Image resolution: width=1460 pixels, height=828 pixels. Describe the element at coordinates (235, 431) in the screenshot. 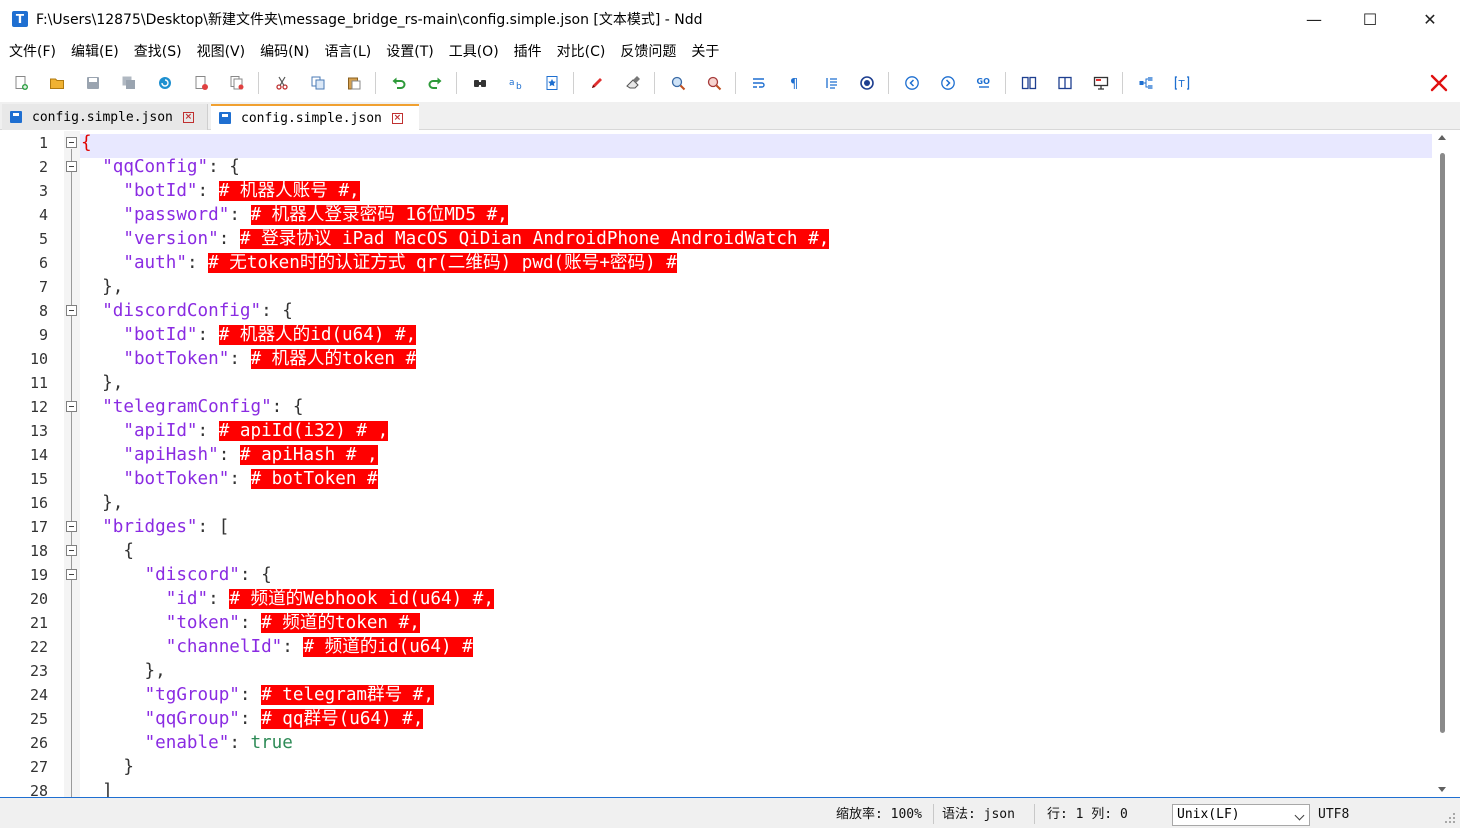

I see `code-line: "apiId": # apiId(i32) # ,` at that location.